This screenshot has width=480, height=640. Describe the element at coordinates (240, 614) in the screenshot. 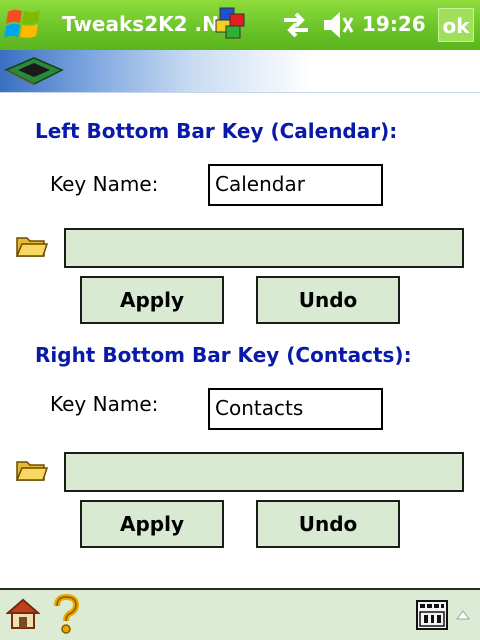

I see `bottom-bar` at that location.